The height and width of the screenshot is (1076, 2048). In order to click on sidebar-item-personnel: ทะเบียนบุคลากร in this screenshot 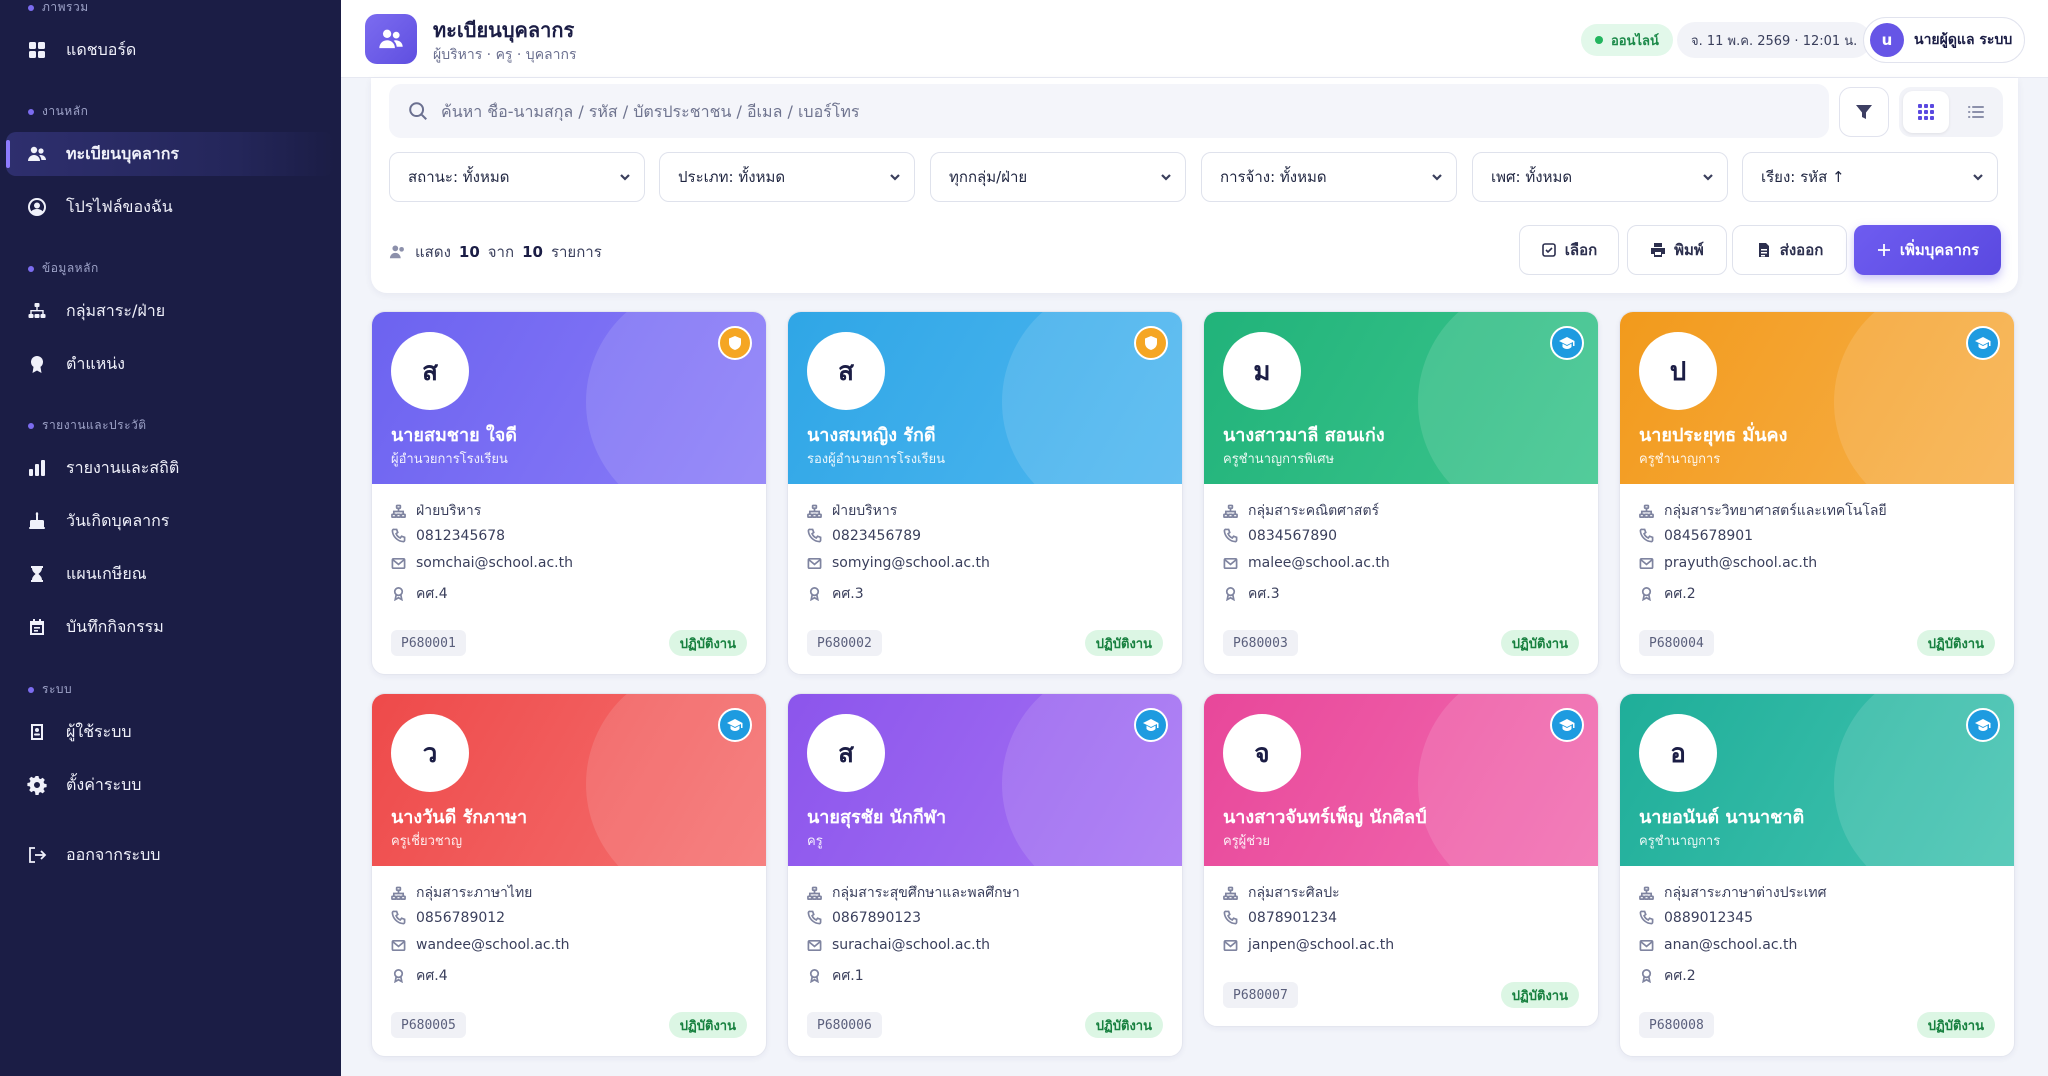, I will do `click(170, 154)`.